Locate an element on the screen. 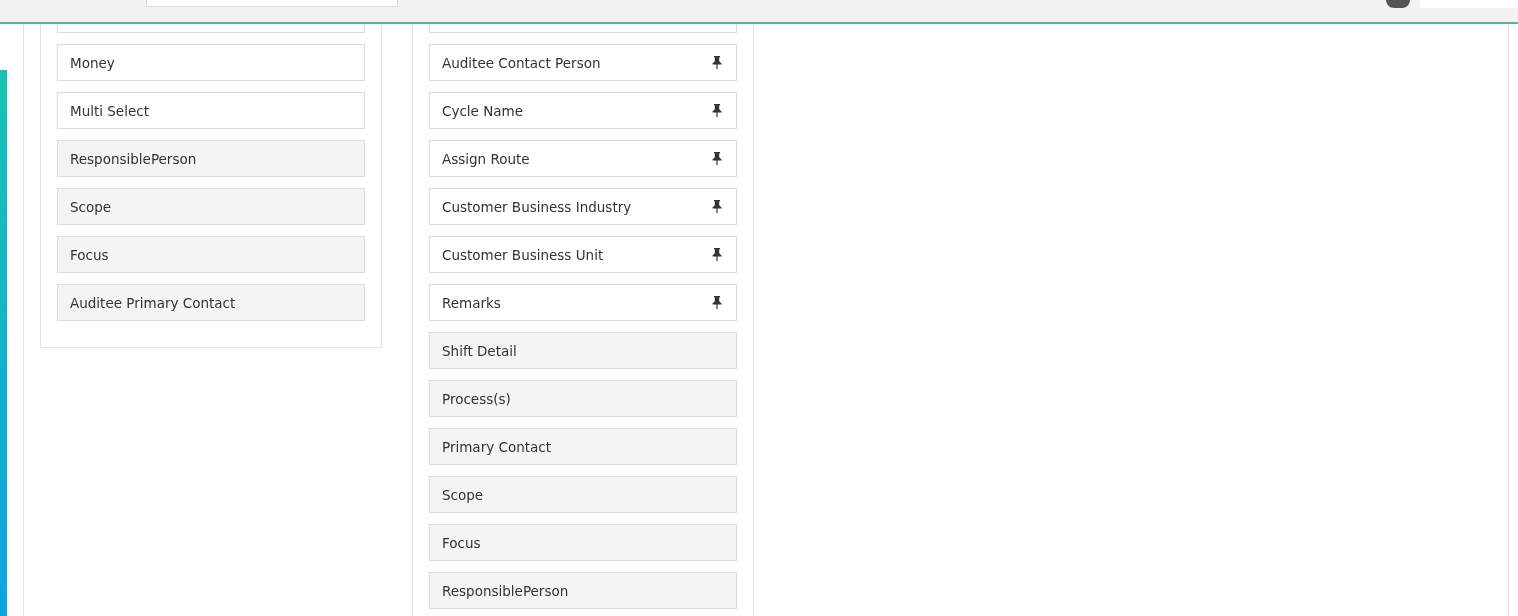 This screenshot has width=1518, height=616. field-item: Process(s) is located at coordinates (583, 398).